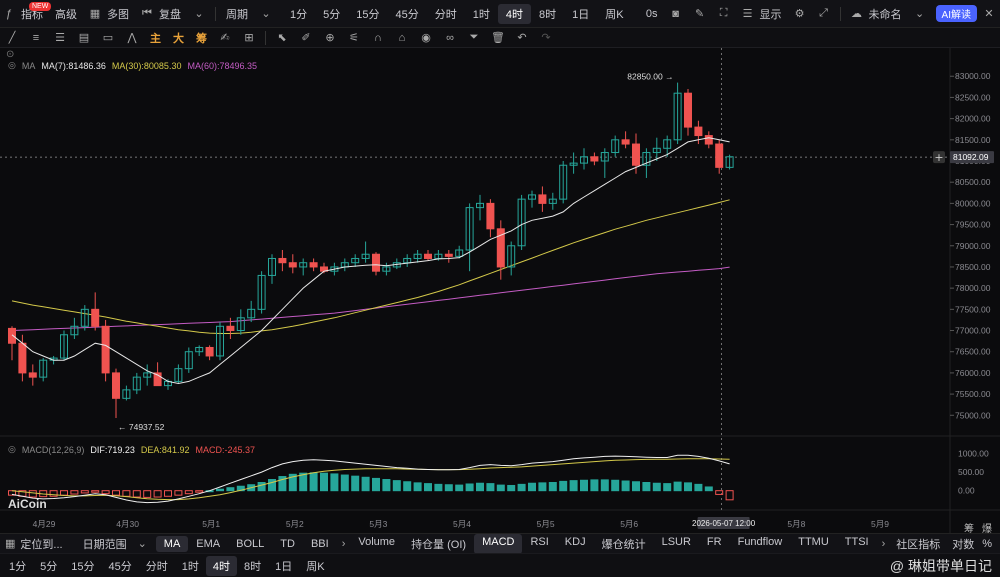 This screenshot has height=577, width=1000. I want to click on ruler-icon: ⚟, so click(354, 37).